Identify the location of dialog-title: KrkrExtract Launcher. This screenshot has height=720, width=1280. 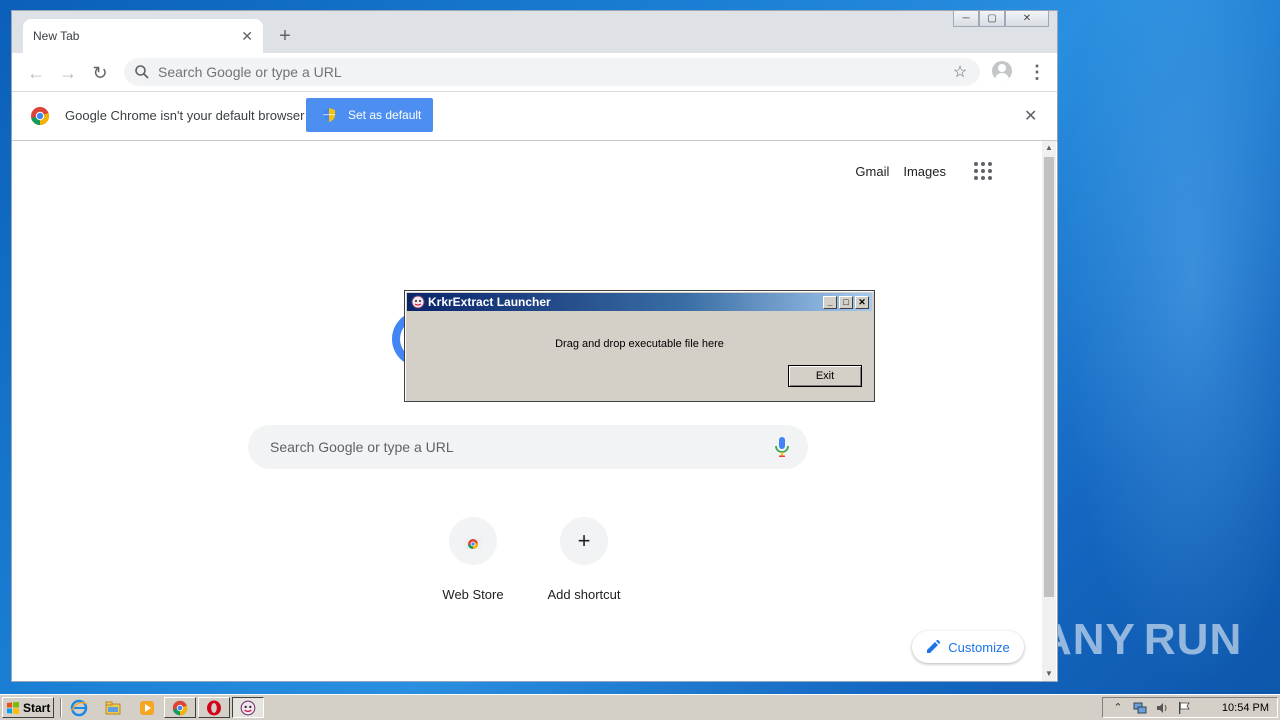
(489, 302).